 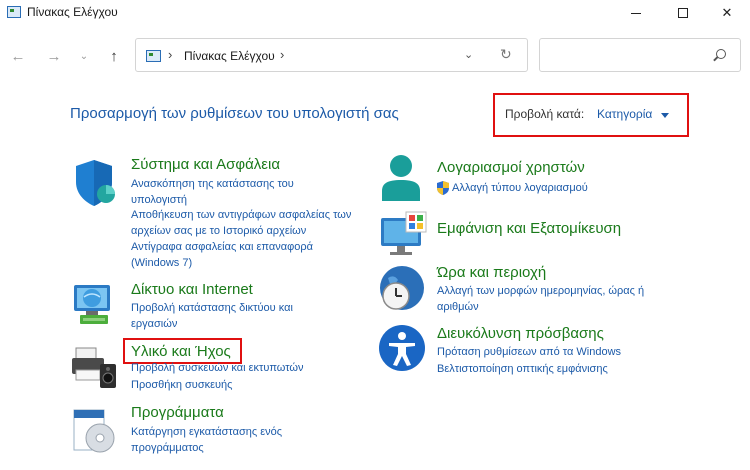 What do you see at coordinates (626, 55) in the screenshot?
I see `search-input` at bounding box center [626, 55].